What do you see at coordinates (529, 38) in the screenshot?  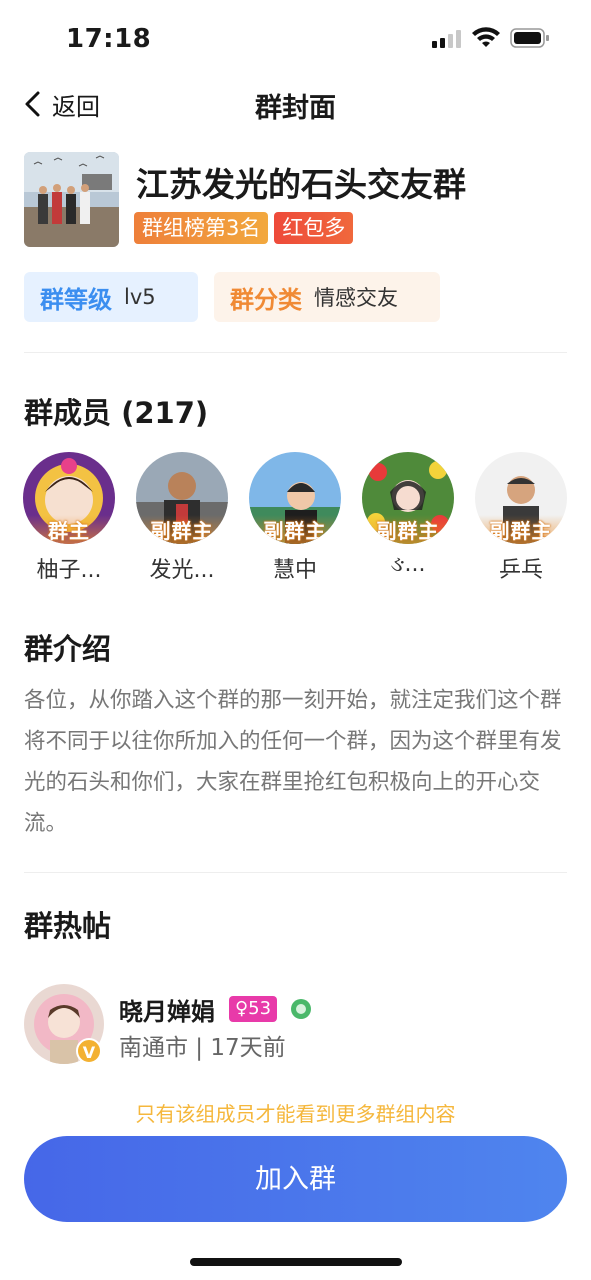 I see `battery-icon` at bounding box center [529, 38].